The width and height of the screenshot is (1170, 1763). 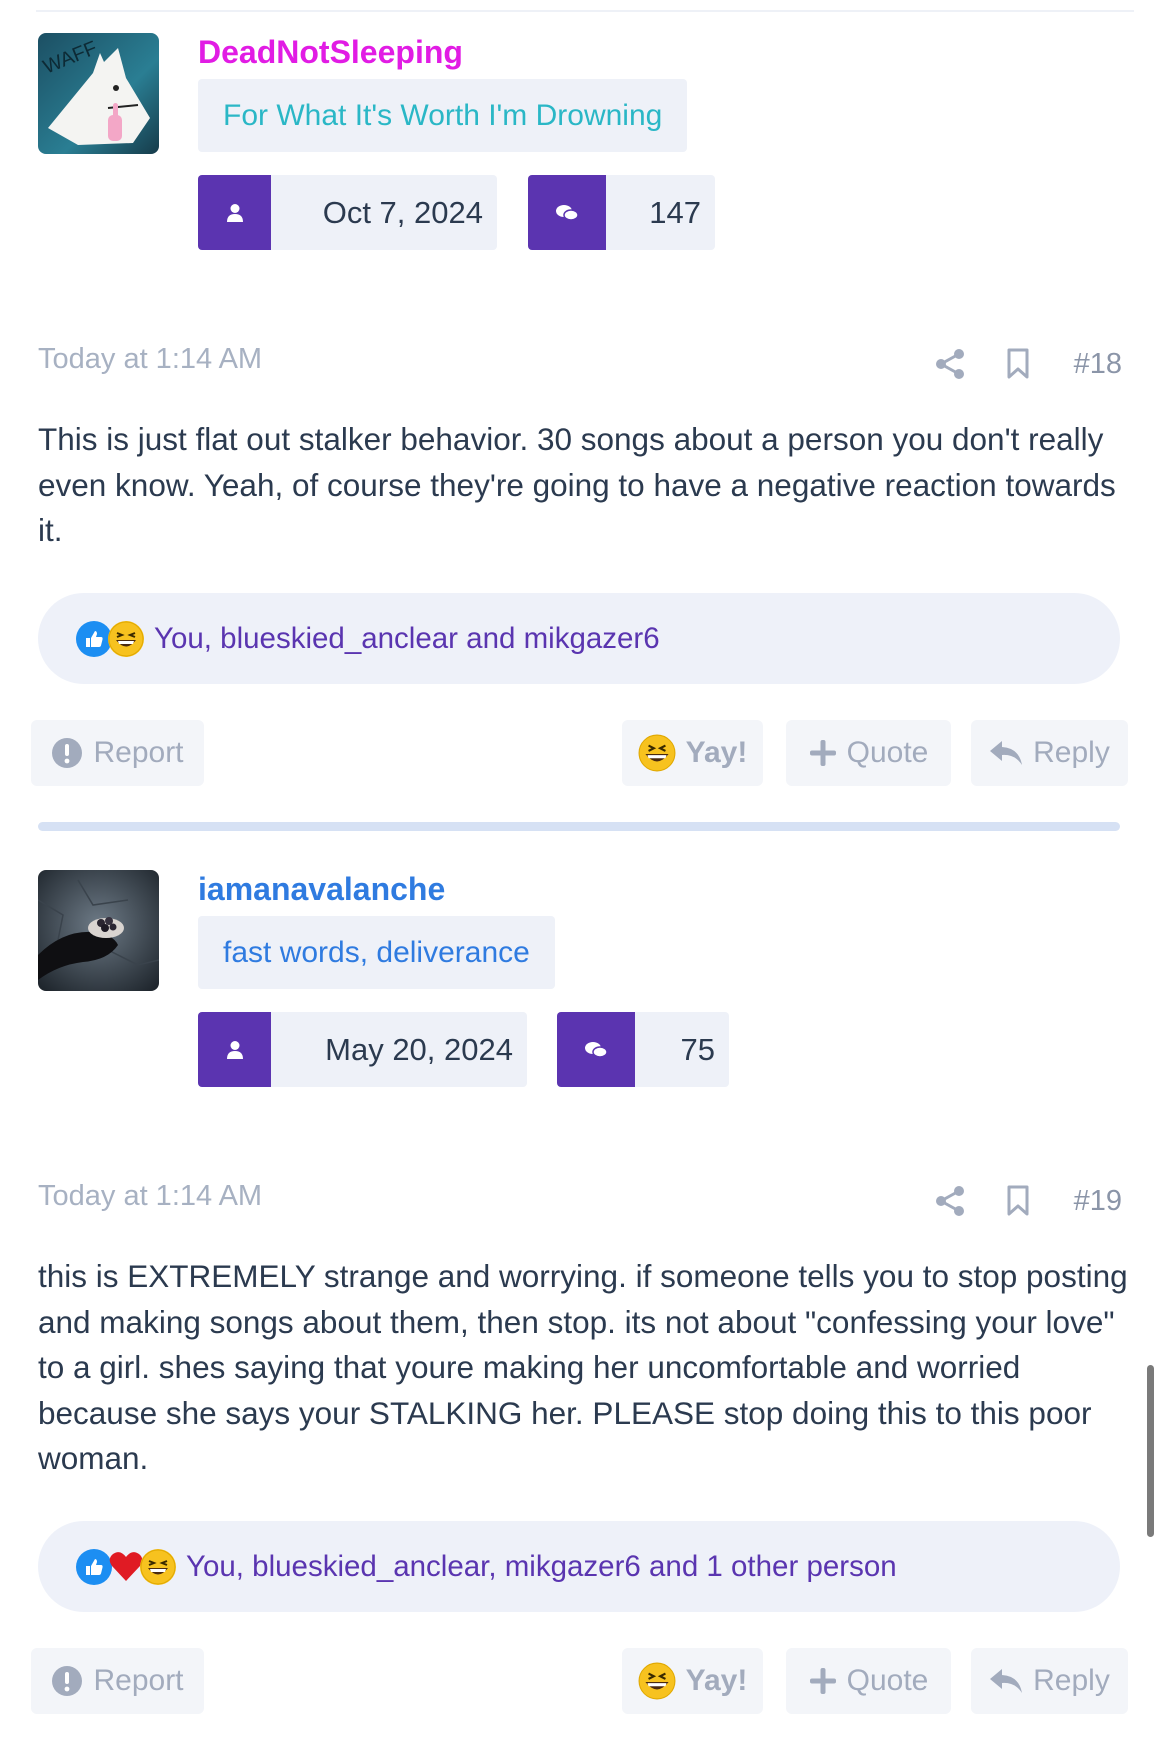 What do you see at coordinates (376, 952) in the screenshot?
I see `user-title: fast words, deliverance` at bounding box center [376, 952].